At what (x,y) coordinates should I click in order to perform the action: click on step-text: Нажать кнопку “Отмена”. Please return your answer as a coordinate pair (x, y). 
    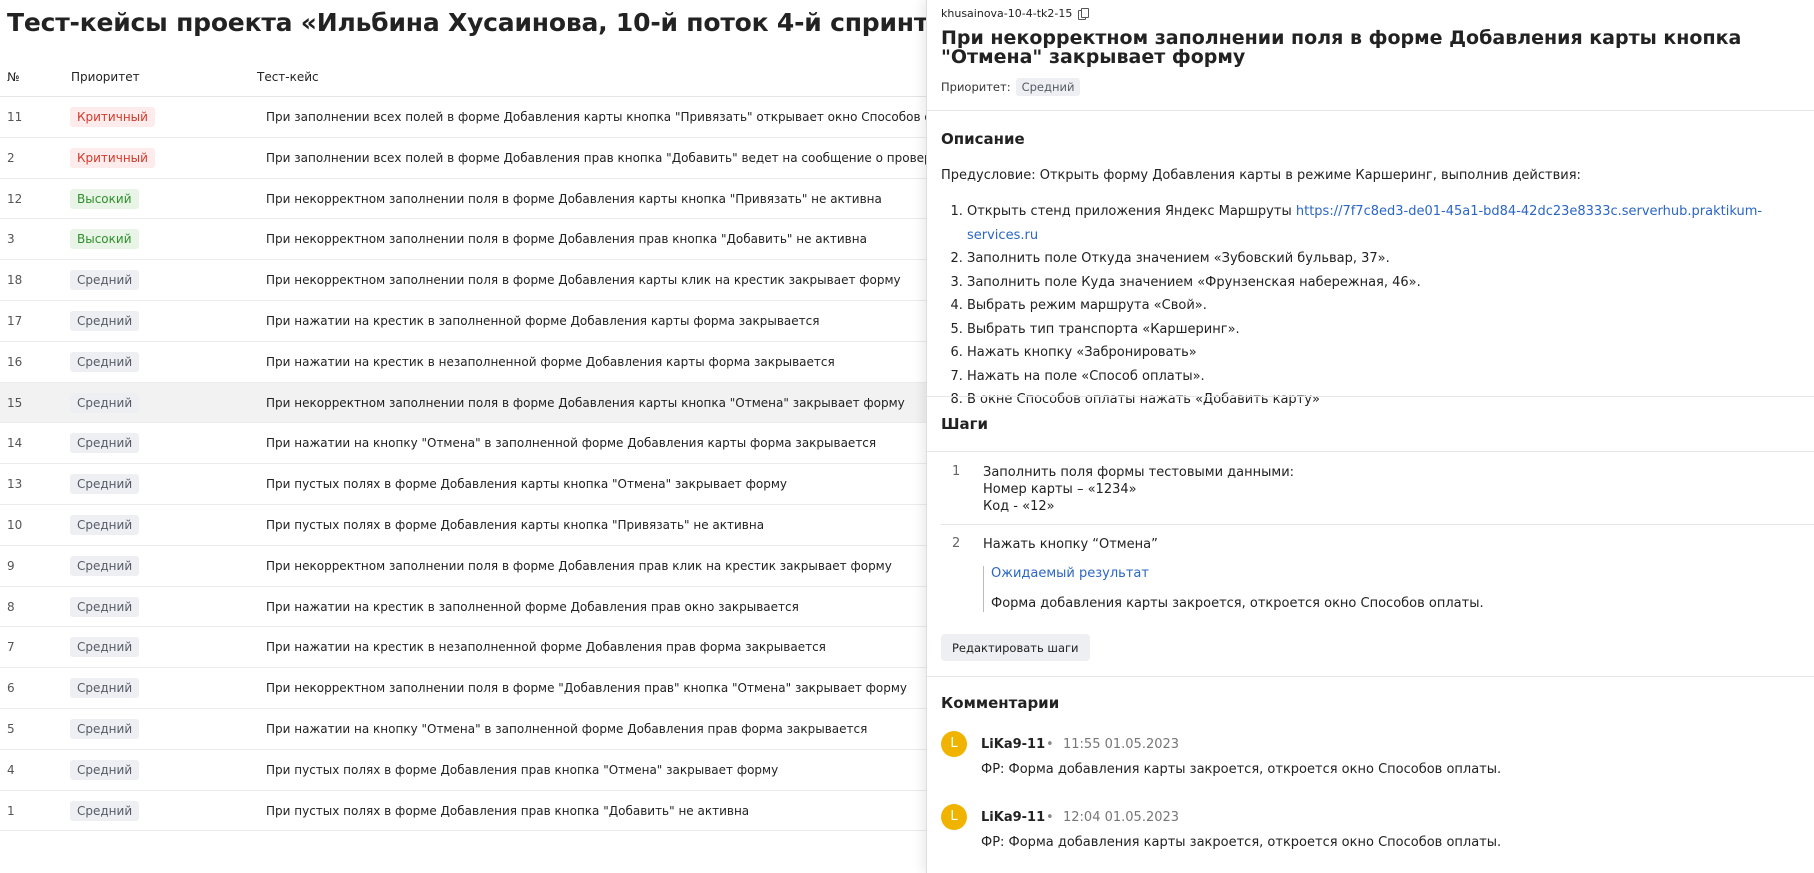
    Looking at the image, I should click on (1070, 544).